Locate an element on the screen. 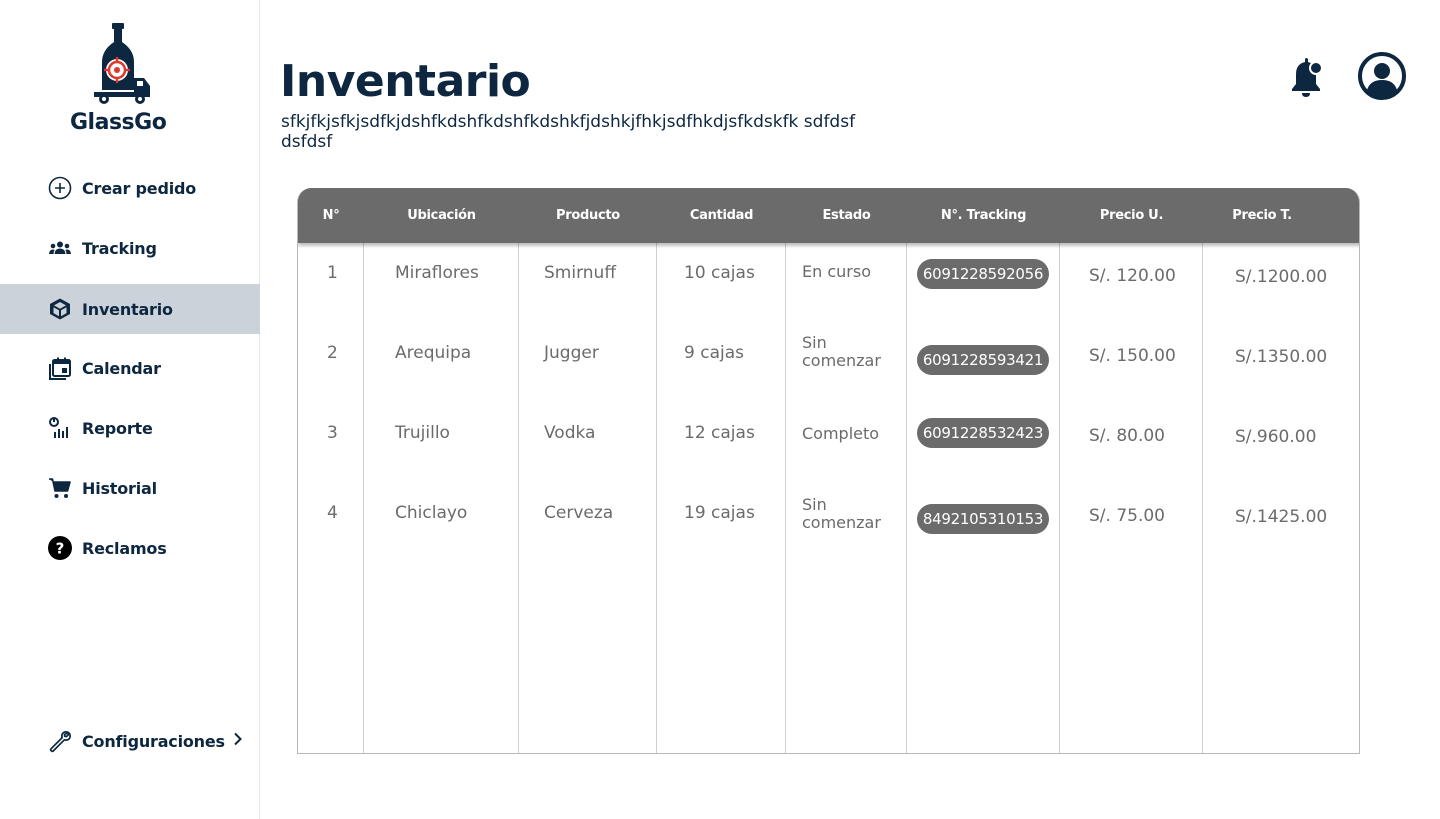 Image resolution: width=1440 pixels, height=819 pixels. cell-n: 1 is located at coordinates (332, 273).